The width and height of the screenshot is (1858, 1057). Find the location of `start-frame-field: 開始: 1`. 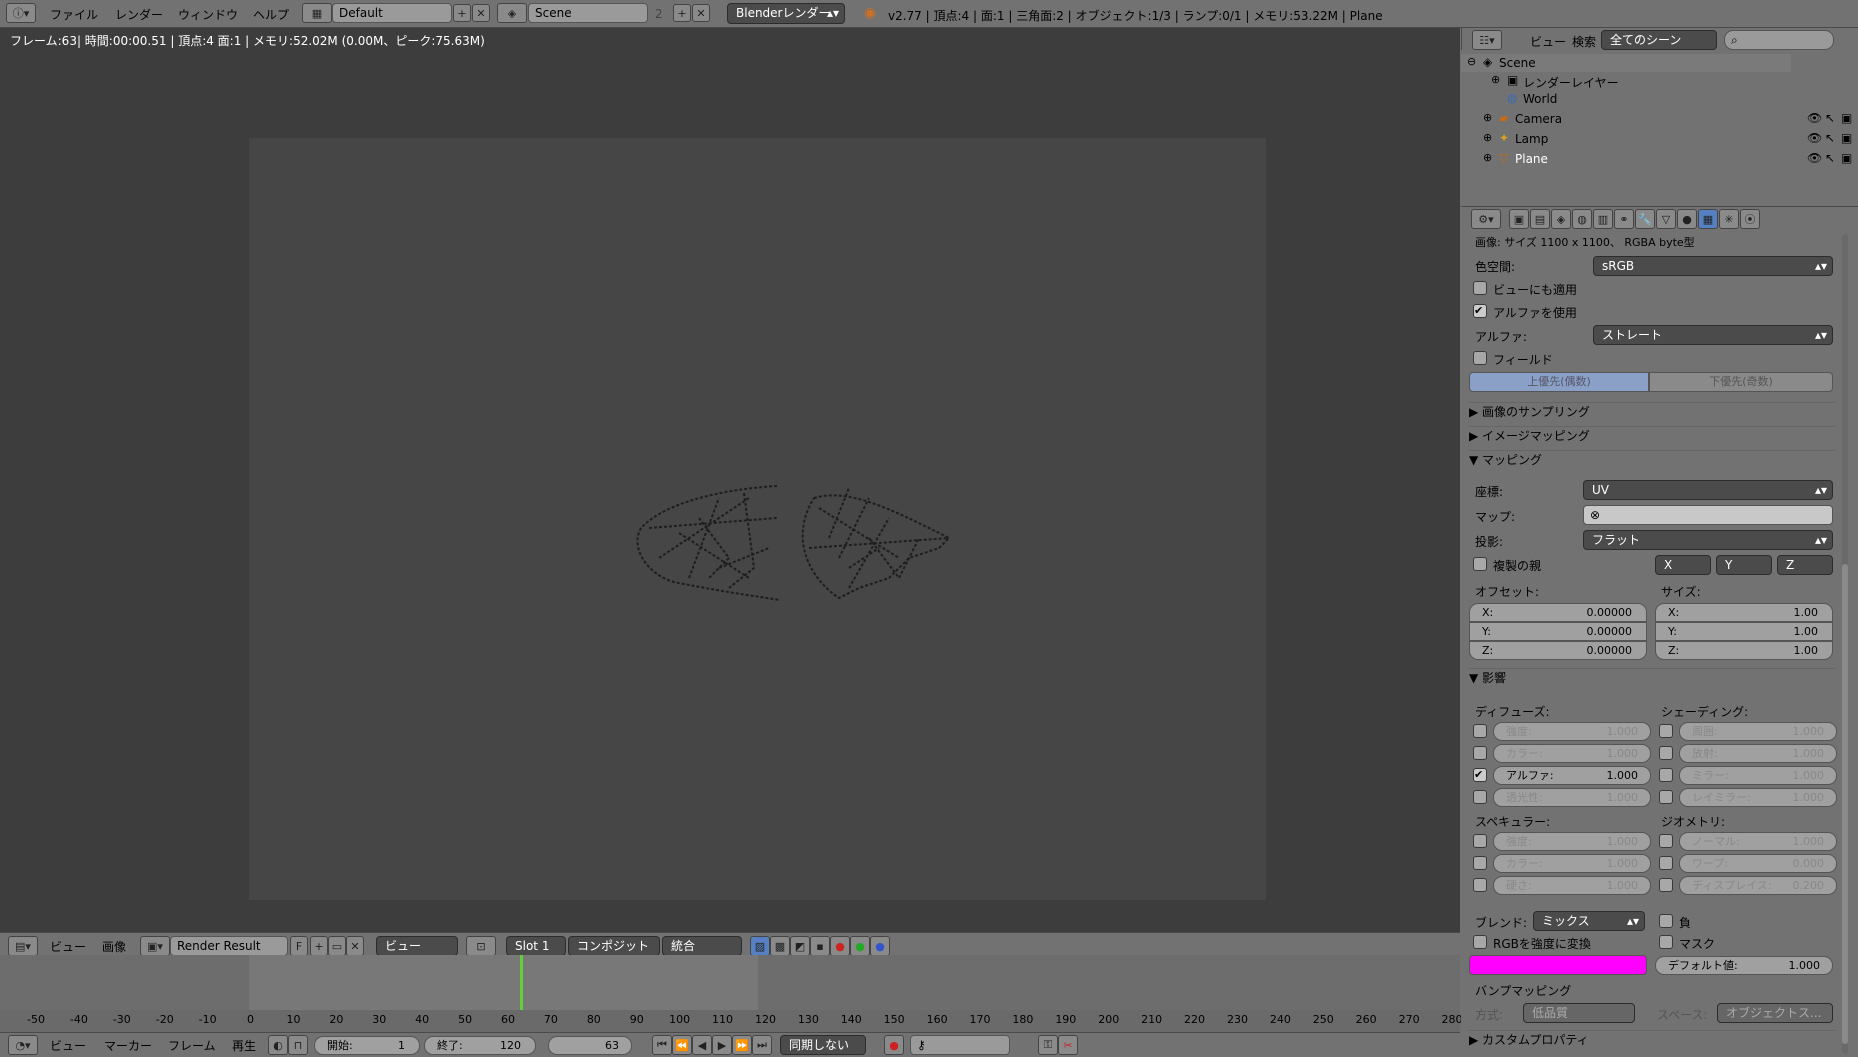

start-frame-field: 開始: 1 is located at coordinates (367, 1045).